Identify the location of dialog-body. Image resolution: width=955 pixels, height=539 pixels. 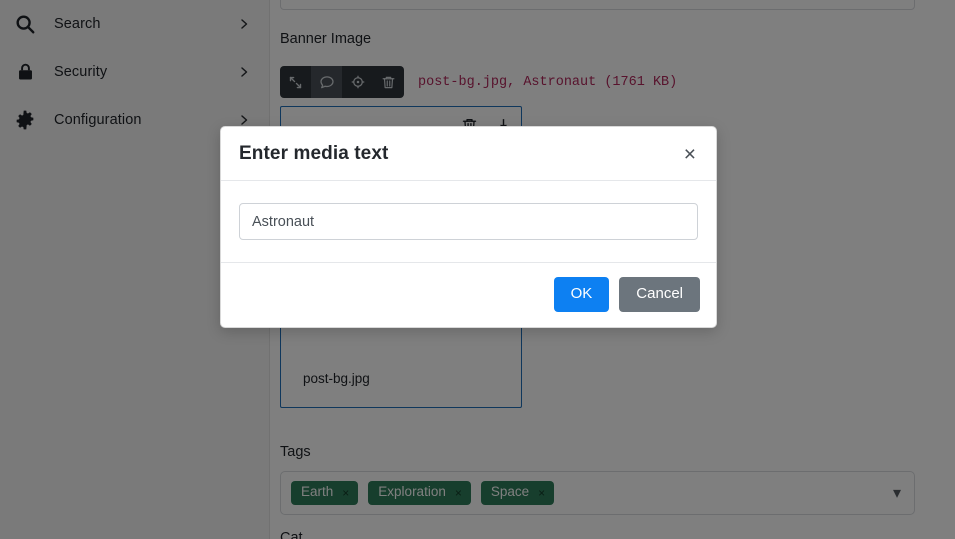
(468, 222).